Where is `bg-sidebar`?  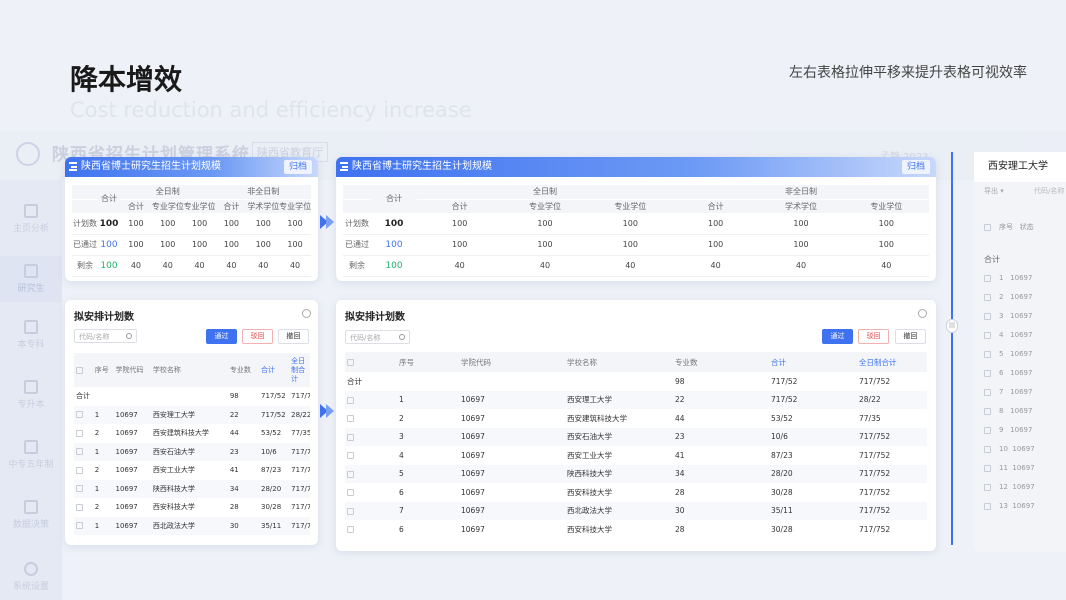 bg-sidebar is located at coordinates (31, 390).